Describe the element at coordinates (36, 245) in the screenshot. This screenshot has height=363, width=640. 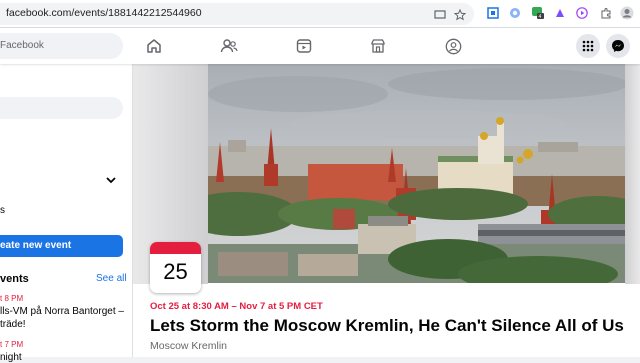
I see `create-new-event-label: eate new event` at that location.